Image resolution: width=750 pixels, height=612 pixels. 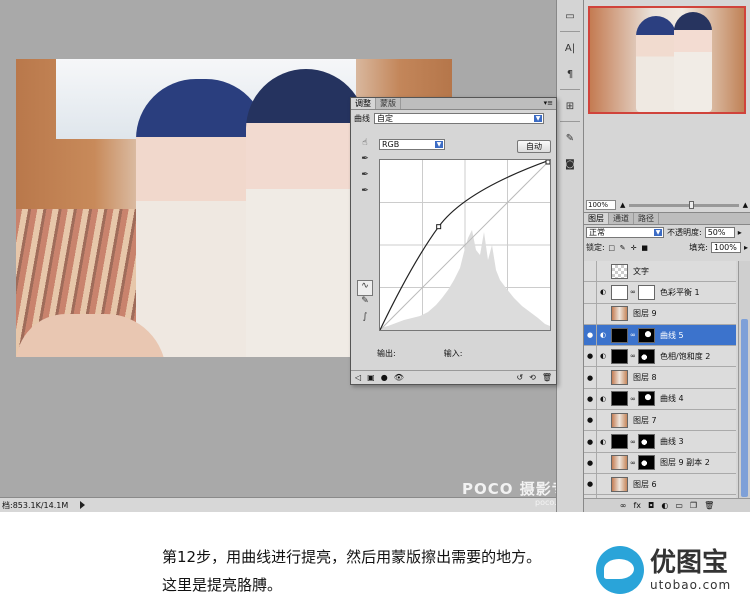 I want to click on layers-scrollbar, so click(x=744, y=379).